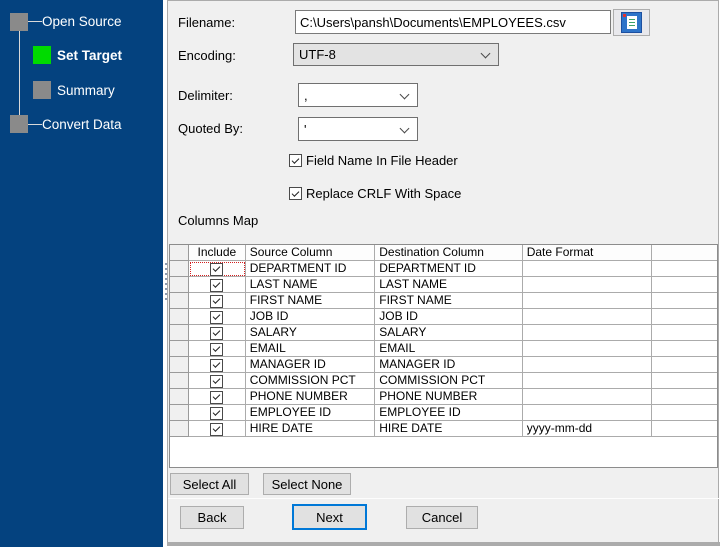 Image resolution: width=724 pixels, height=547 pixels. Describe the element at coordinates (449, 413) in the screenshot. I see `destination-column-cell: EMPLOYEE ID` at that location.